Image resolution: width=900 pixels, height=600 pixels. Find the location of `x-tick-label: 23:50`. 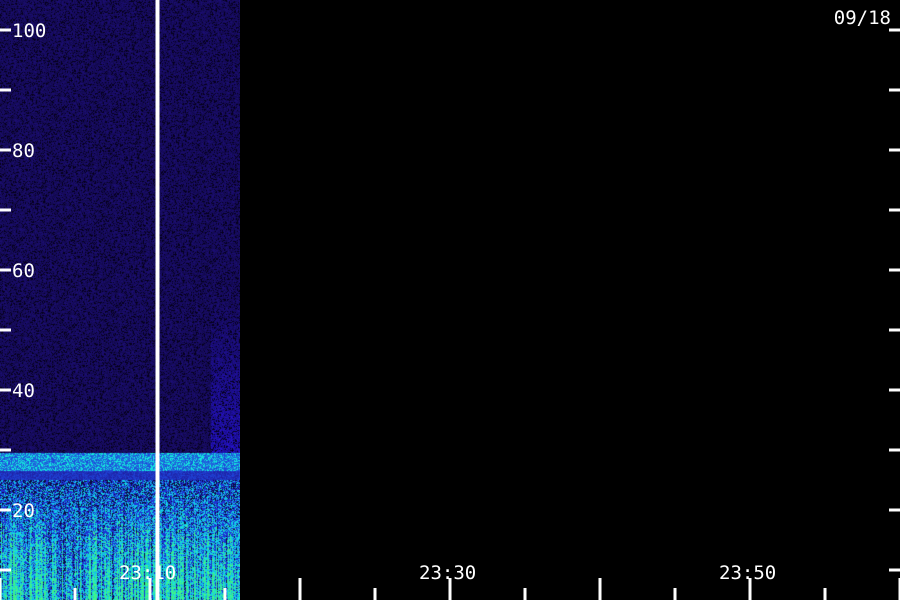

x-tick-label: 23:50 is located at coordinates (747, 573).